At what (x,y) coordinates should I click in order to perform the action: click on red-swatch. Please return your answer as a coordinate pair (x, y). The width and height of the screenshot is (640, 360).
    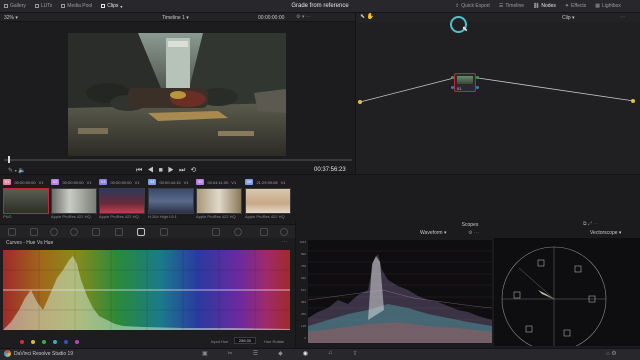
    Looking at the image, I should click on (22, 342).